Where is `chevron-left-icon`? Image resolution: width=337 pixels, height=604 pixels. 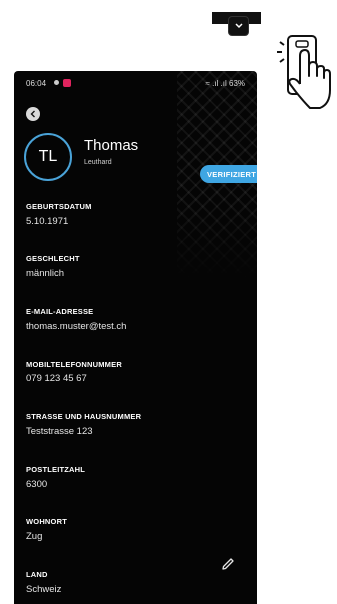
chevron-left-icon is located at coordinates (32, 114).